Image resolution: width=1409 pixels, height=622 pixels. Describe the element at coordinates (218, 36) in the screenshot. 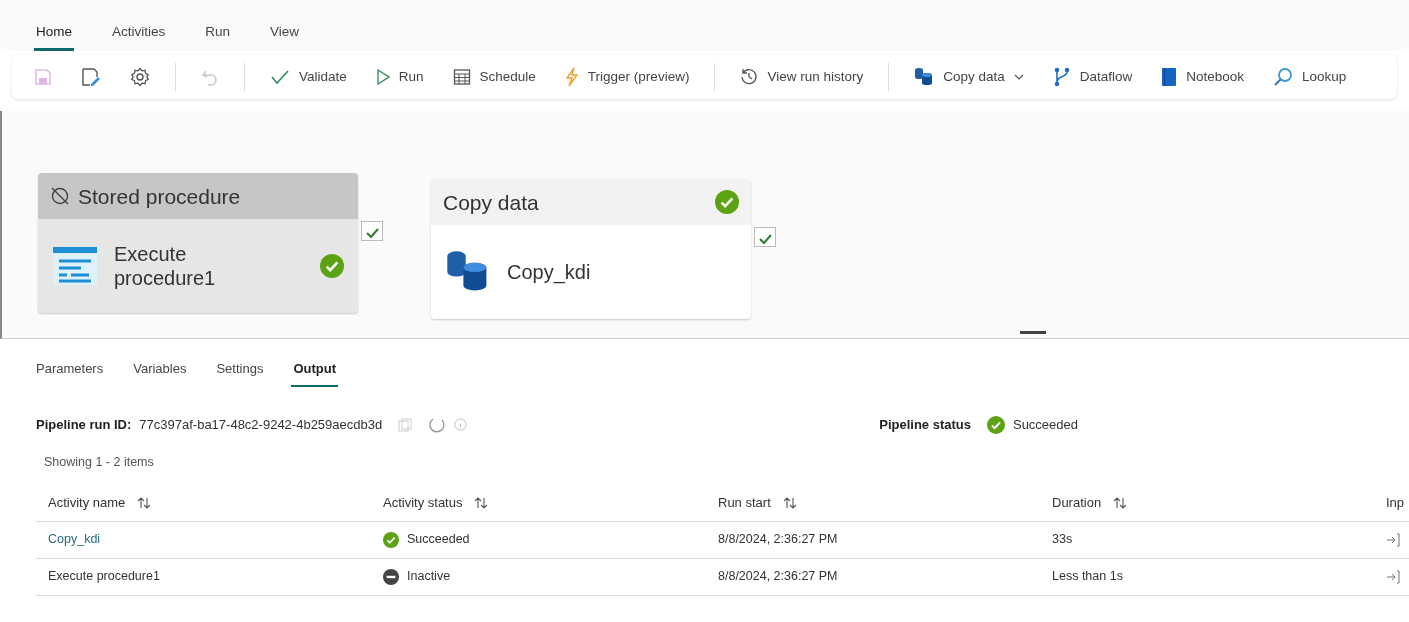

I see `ribbon-tab: Run` at that location.